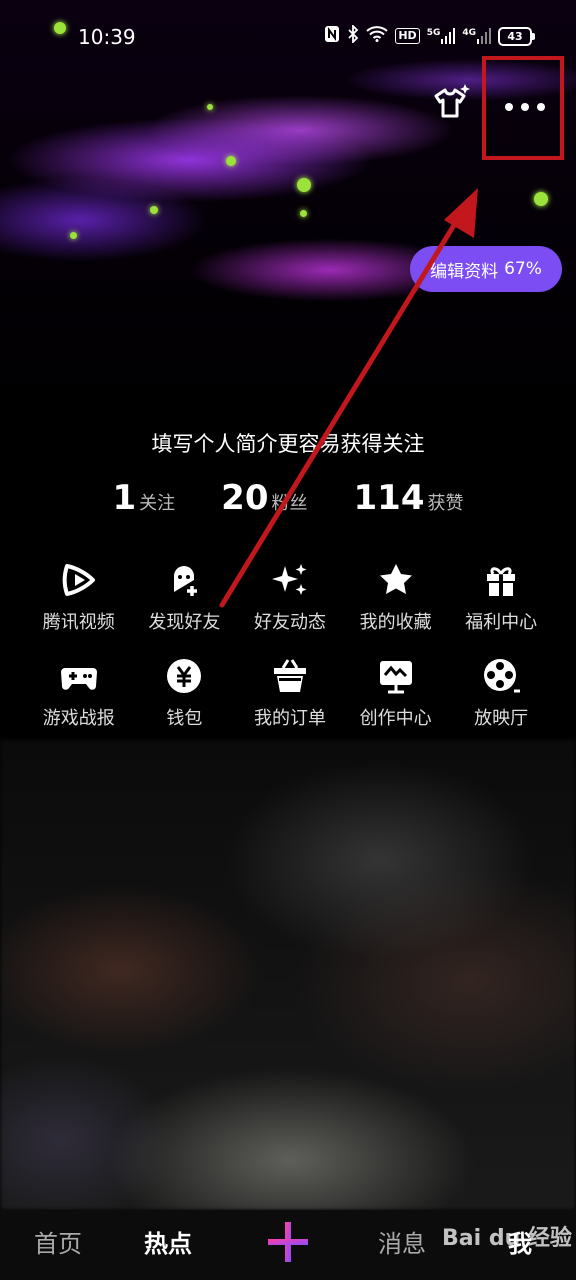  What do you see at coordinates (395, 677) in the screenshot?
I see `creator-icon` at bounding box center [395, 677].